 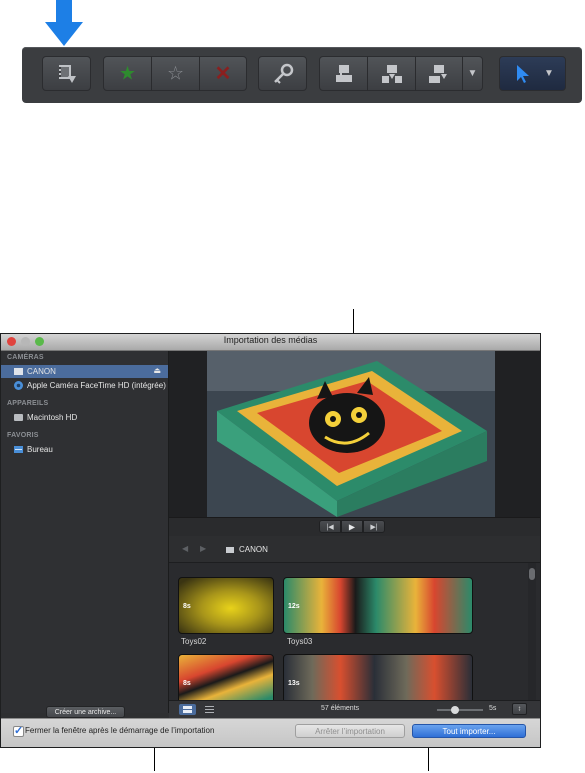 I want to click on clip-length-value: 5s, so click(x=493, y=708).